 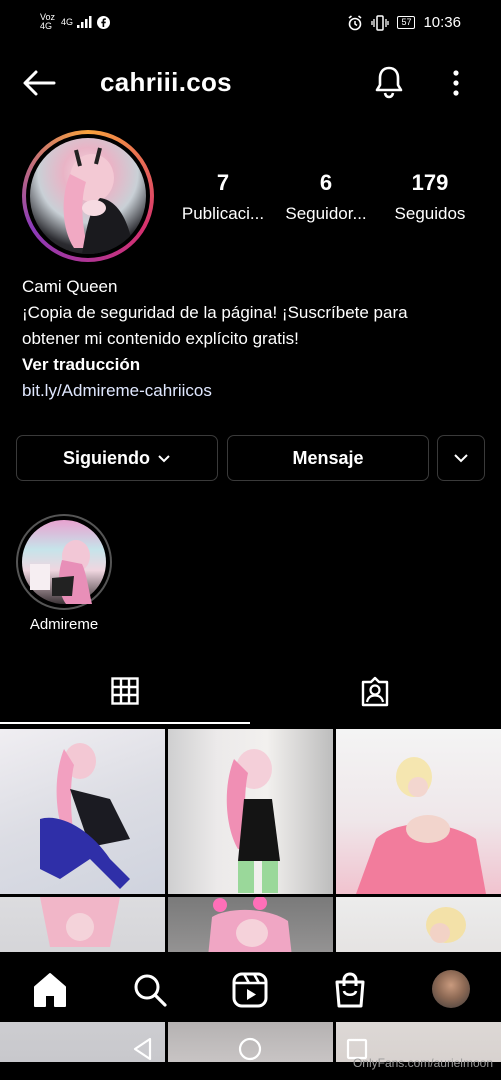 I want to click on active-tab-indicator, so click(x=125, y=723).